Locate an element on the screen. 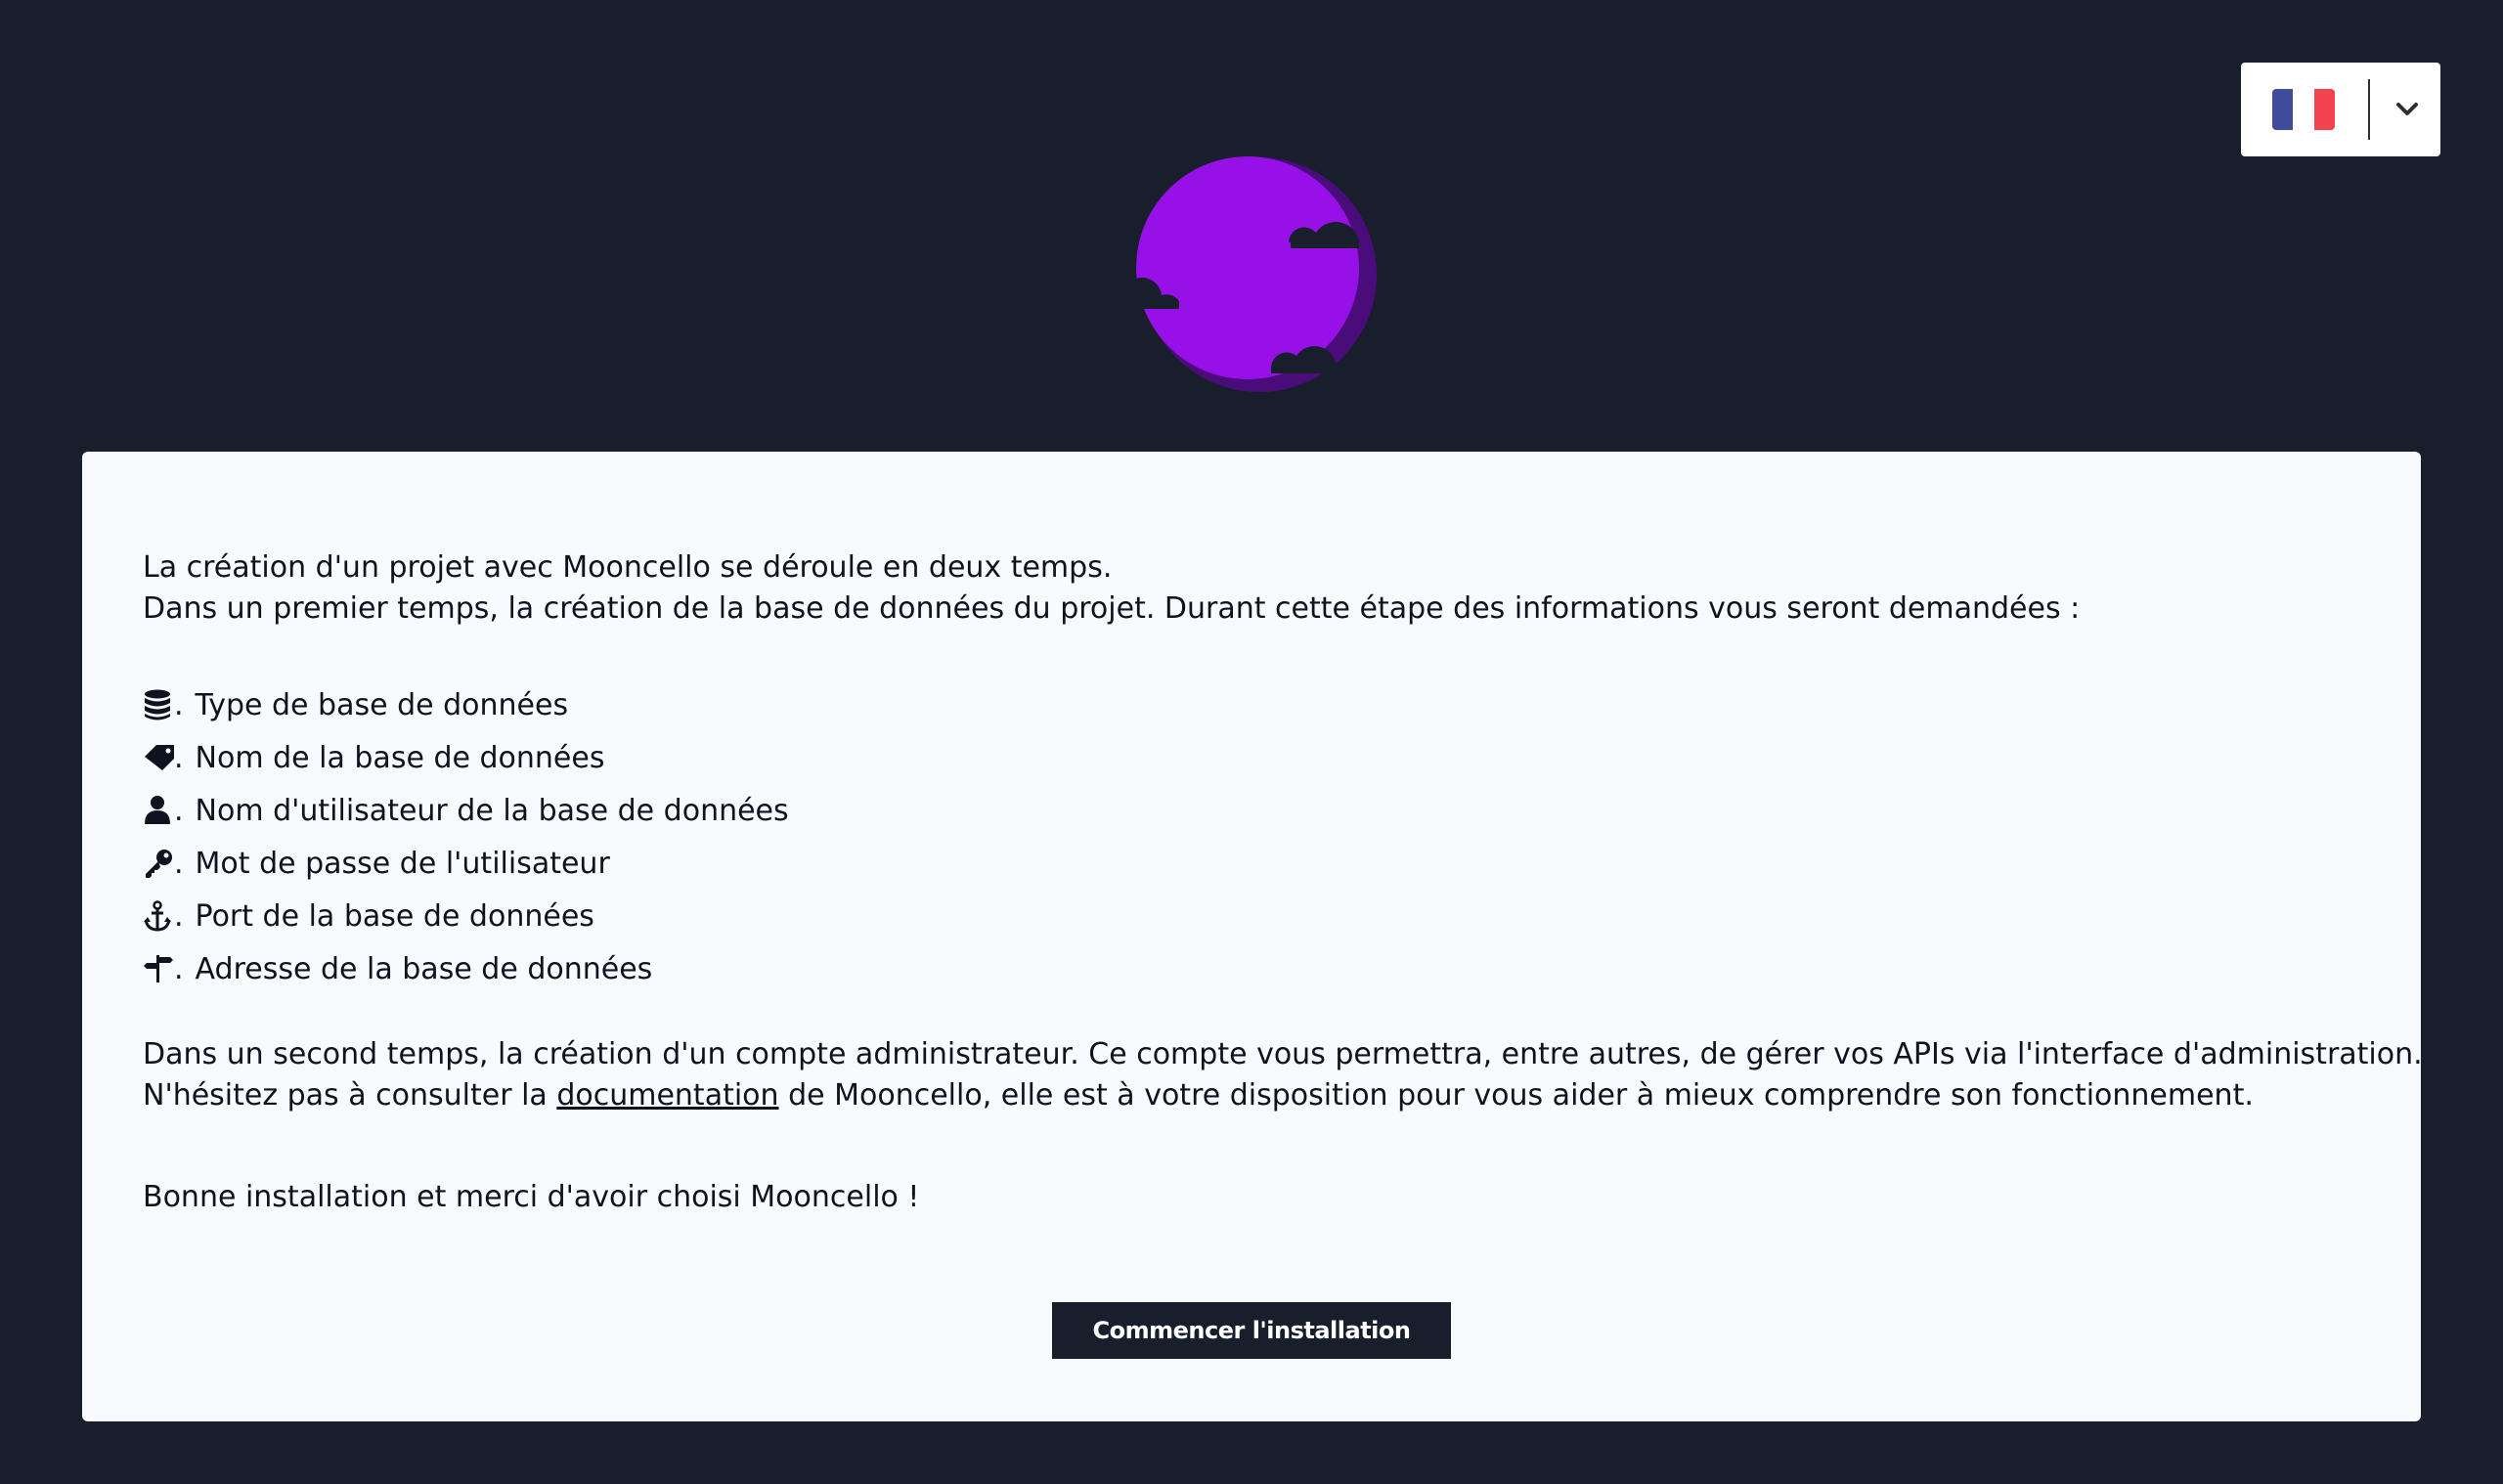 Image resolution: width=2503 pixels, height=1484 pixels. documentation-link: documentation is located at coordinates (667, 1095).